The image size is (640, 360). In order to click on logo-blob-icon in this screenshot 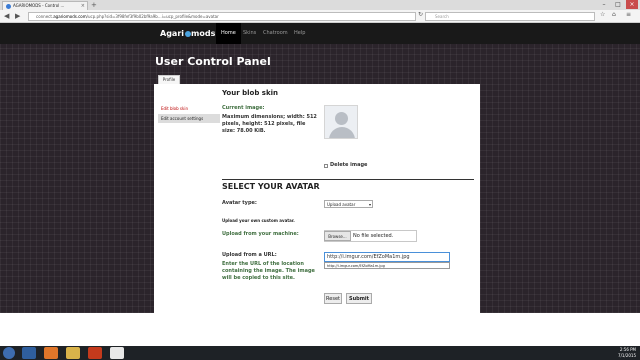, I will do `click(187, 33)`.